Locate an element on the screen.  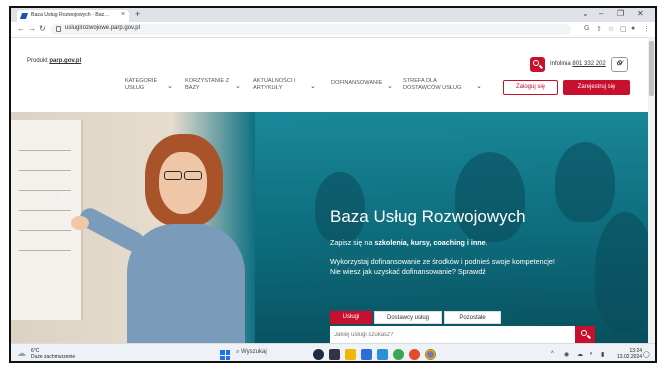
woman-hand is located at coordinates (80, 223).